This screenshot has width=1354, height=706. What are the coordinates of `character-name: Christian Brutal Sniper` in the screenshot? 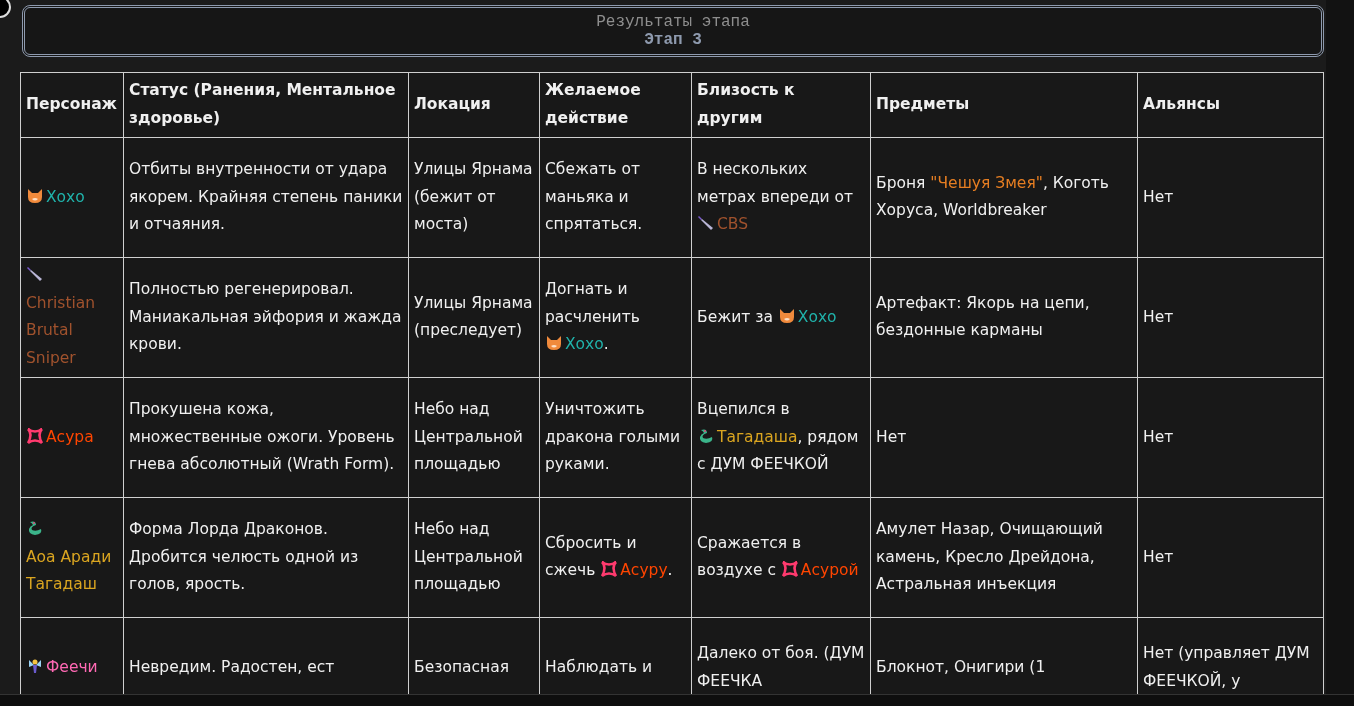 It's located at (61, 330).